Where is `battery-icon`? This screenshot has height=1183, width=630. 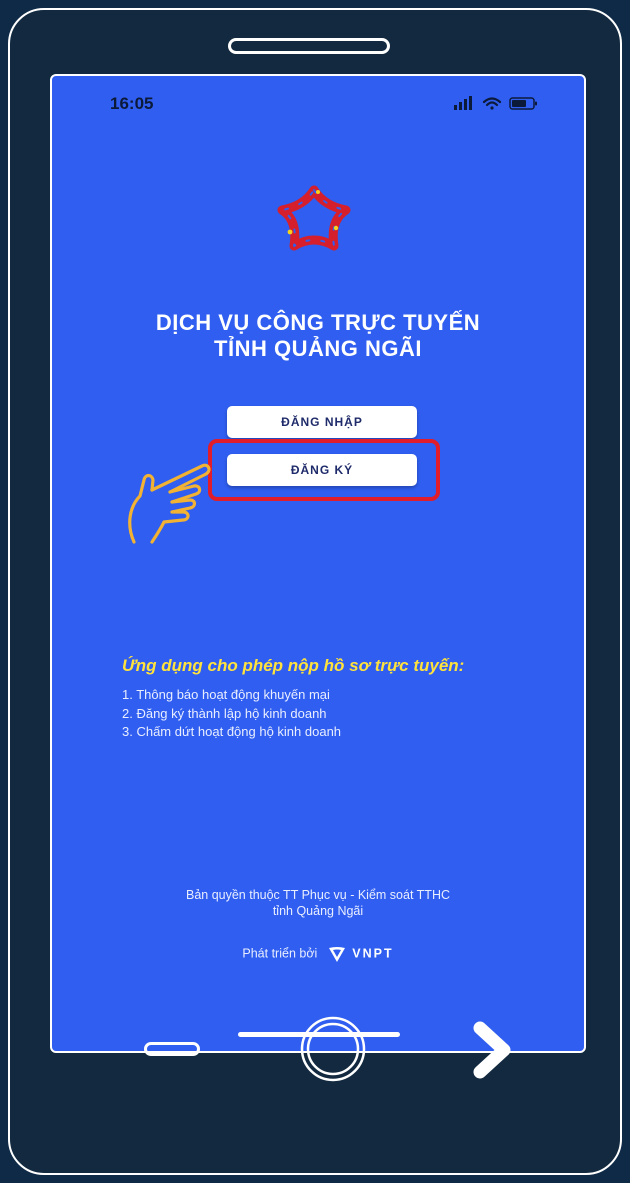
battery-icon is located at coordinates (523, 103).